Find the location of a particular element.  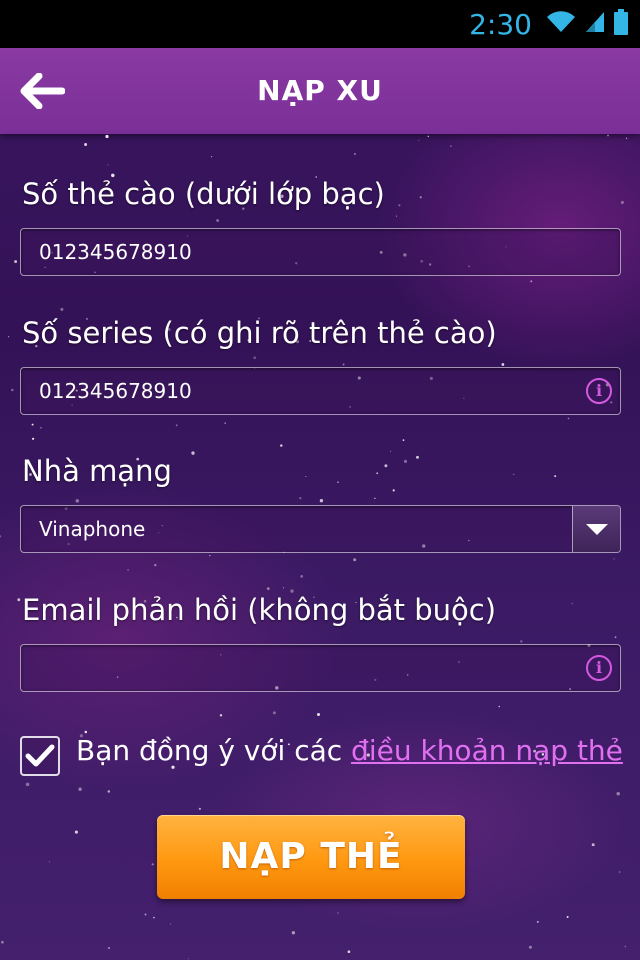

page-title: NẠP XU is located at coordinates (320, 90).